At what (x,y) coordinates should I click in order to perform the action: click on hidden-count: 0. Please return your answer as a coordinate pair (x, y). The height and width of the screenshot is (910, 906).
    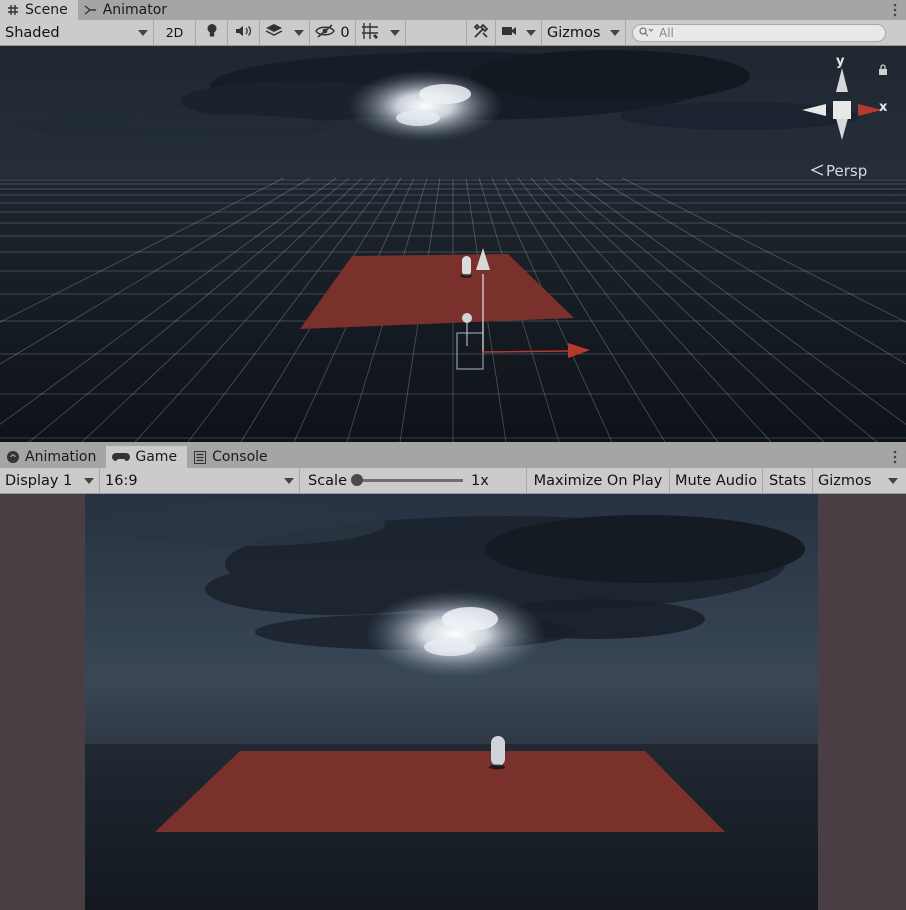
    Looking at the image, I should click on (345, 32).